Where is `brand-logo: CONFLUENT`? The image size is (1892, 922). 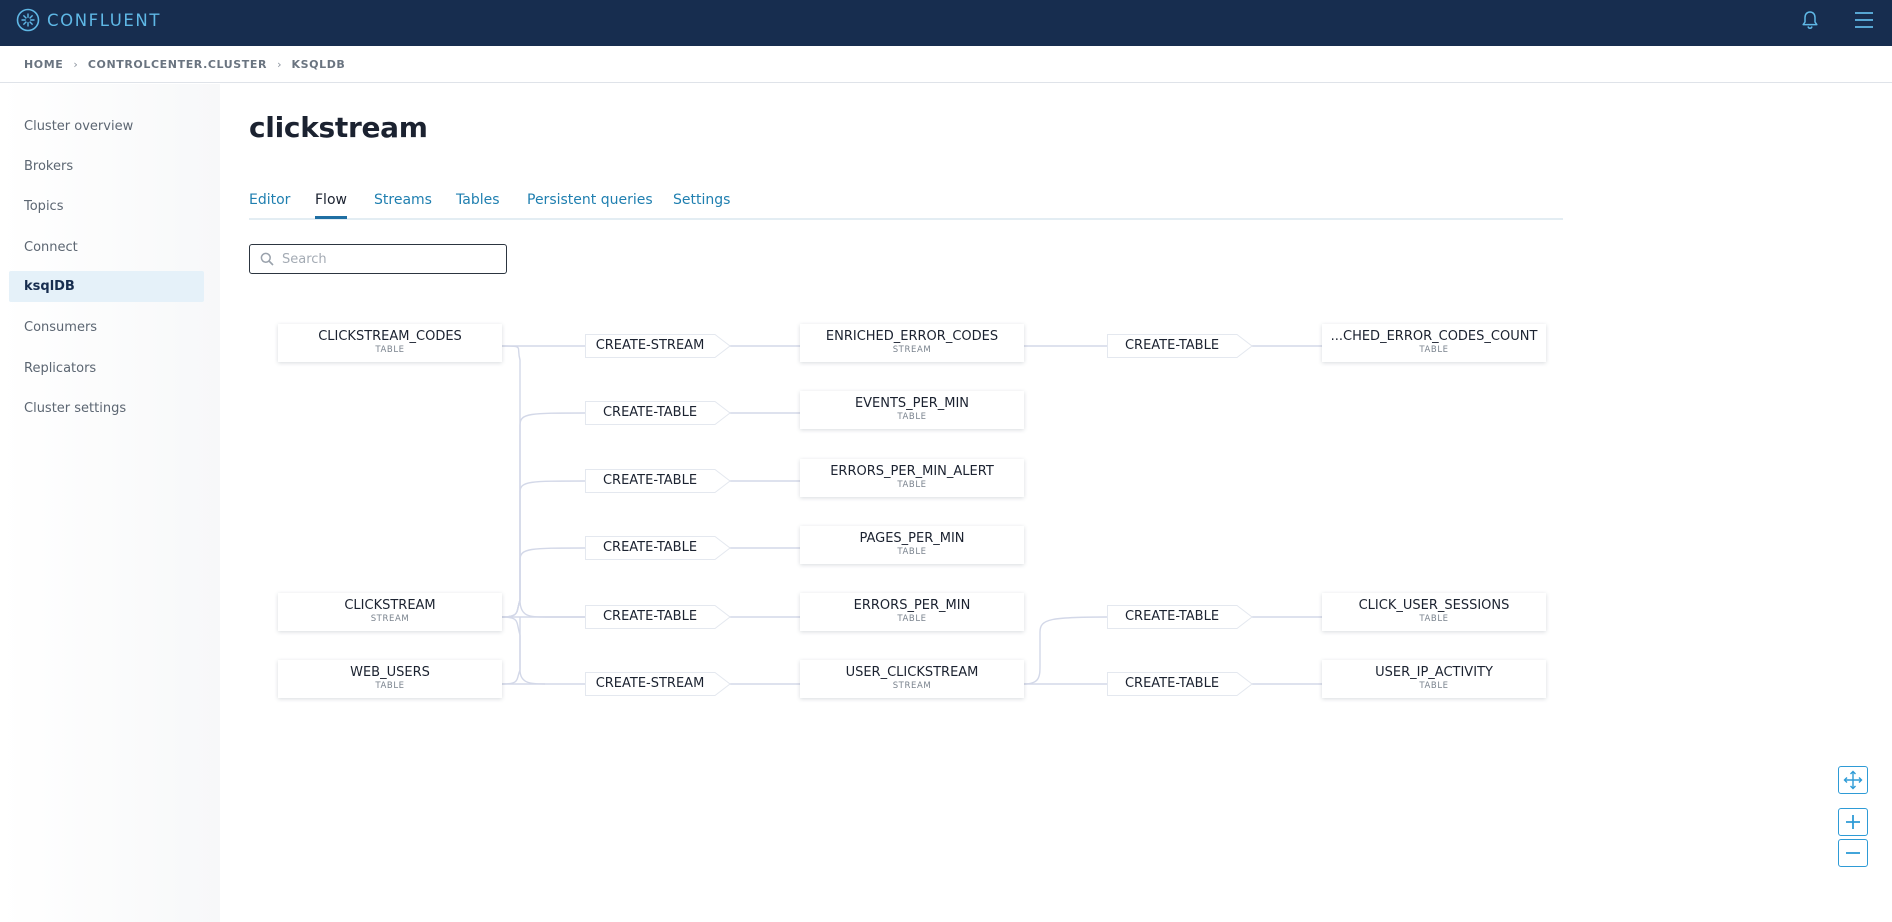 brand-logo: CONFLUENT is located at coordinates (88, 20).